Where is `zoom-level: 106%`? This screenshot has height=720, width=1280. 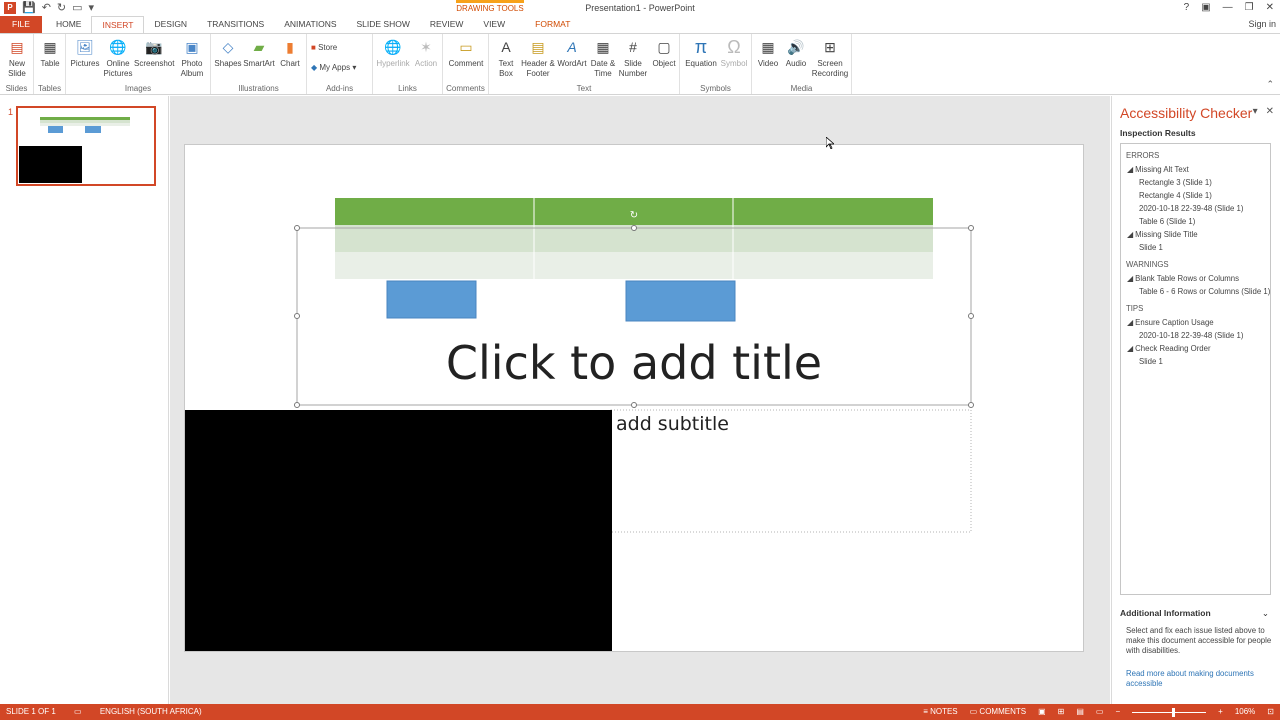
zoom-level: 106% is located at coordinates (1245, 712).